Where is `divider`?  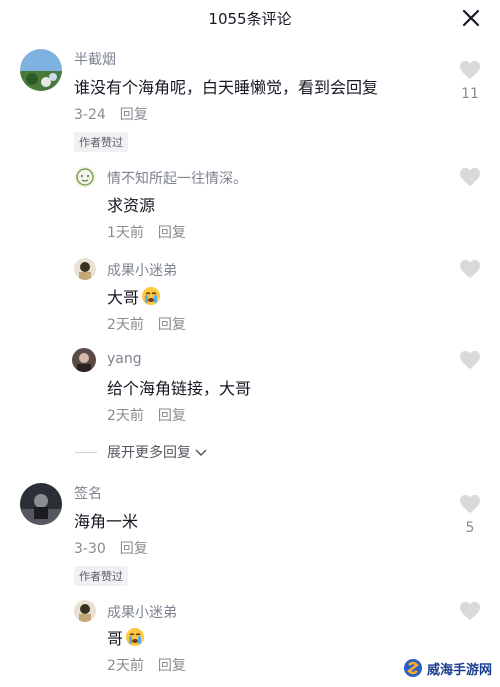 divider is located at coordinates (86, 452).